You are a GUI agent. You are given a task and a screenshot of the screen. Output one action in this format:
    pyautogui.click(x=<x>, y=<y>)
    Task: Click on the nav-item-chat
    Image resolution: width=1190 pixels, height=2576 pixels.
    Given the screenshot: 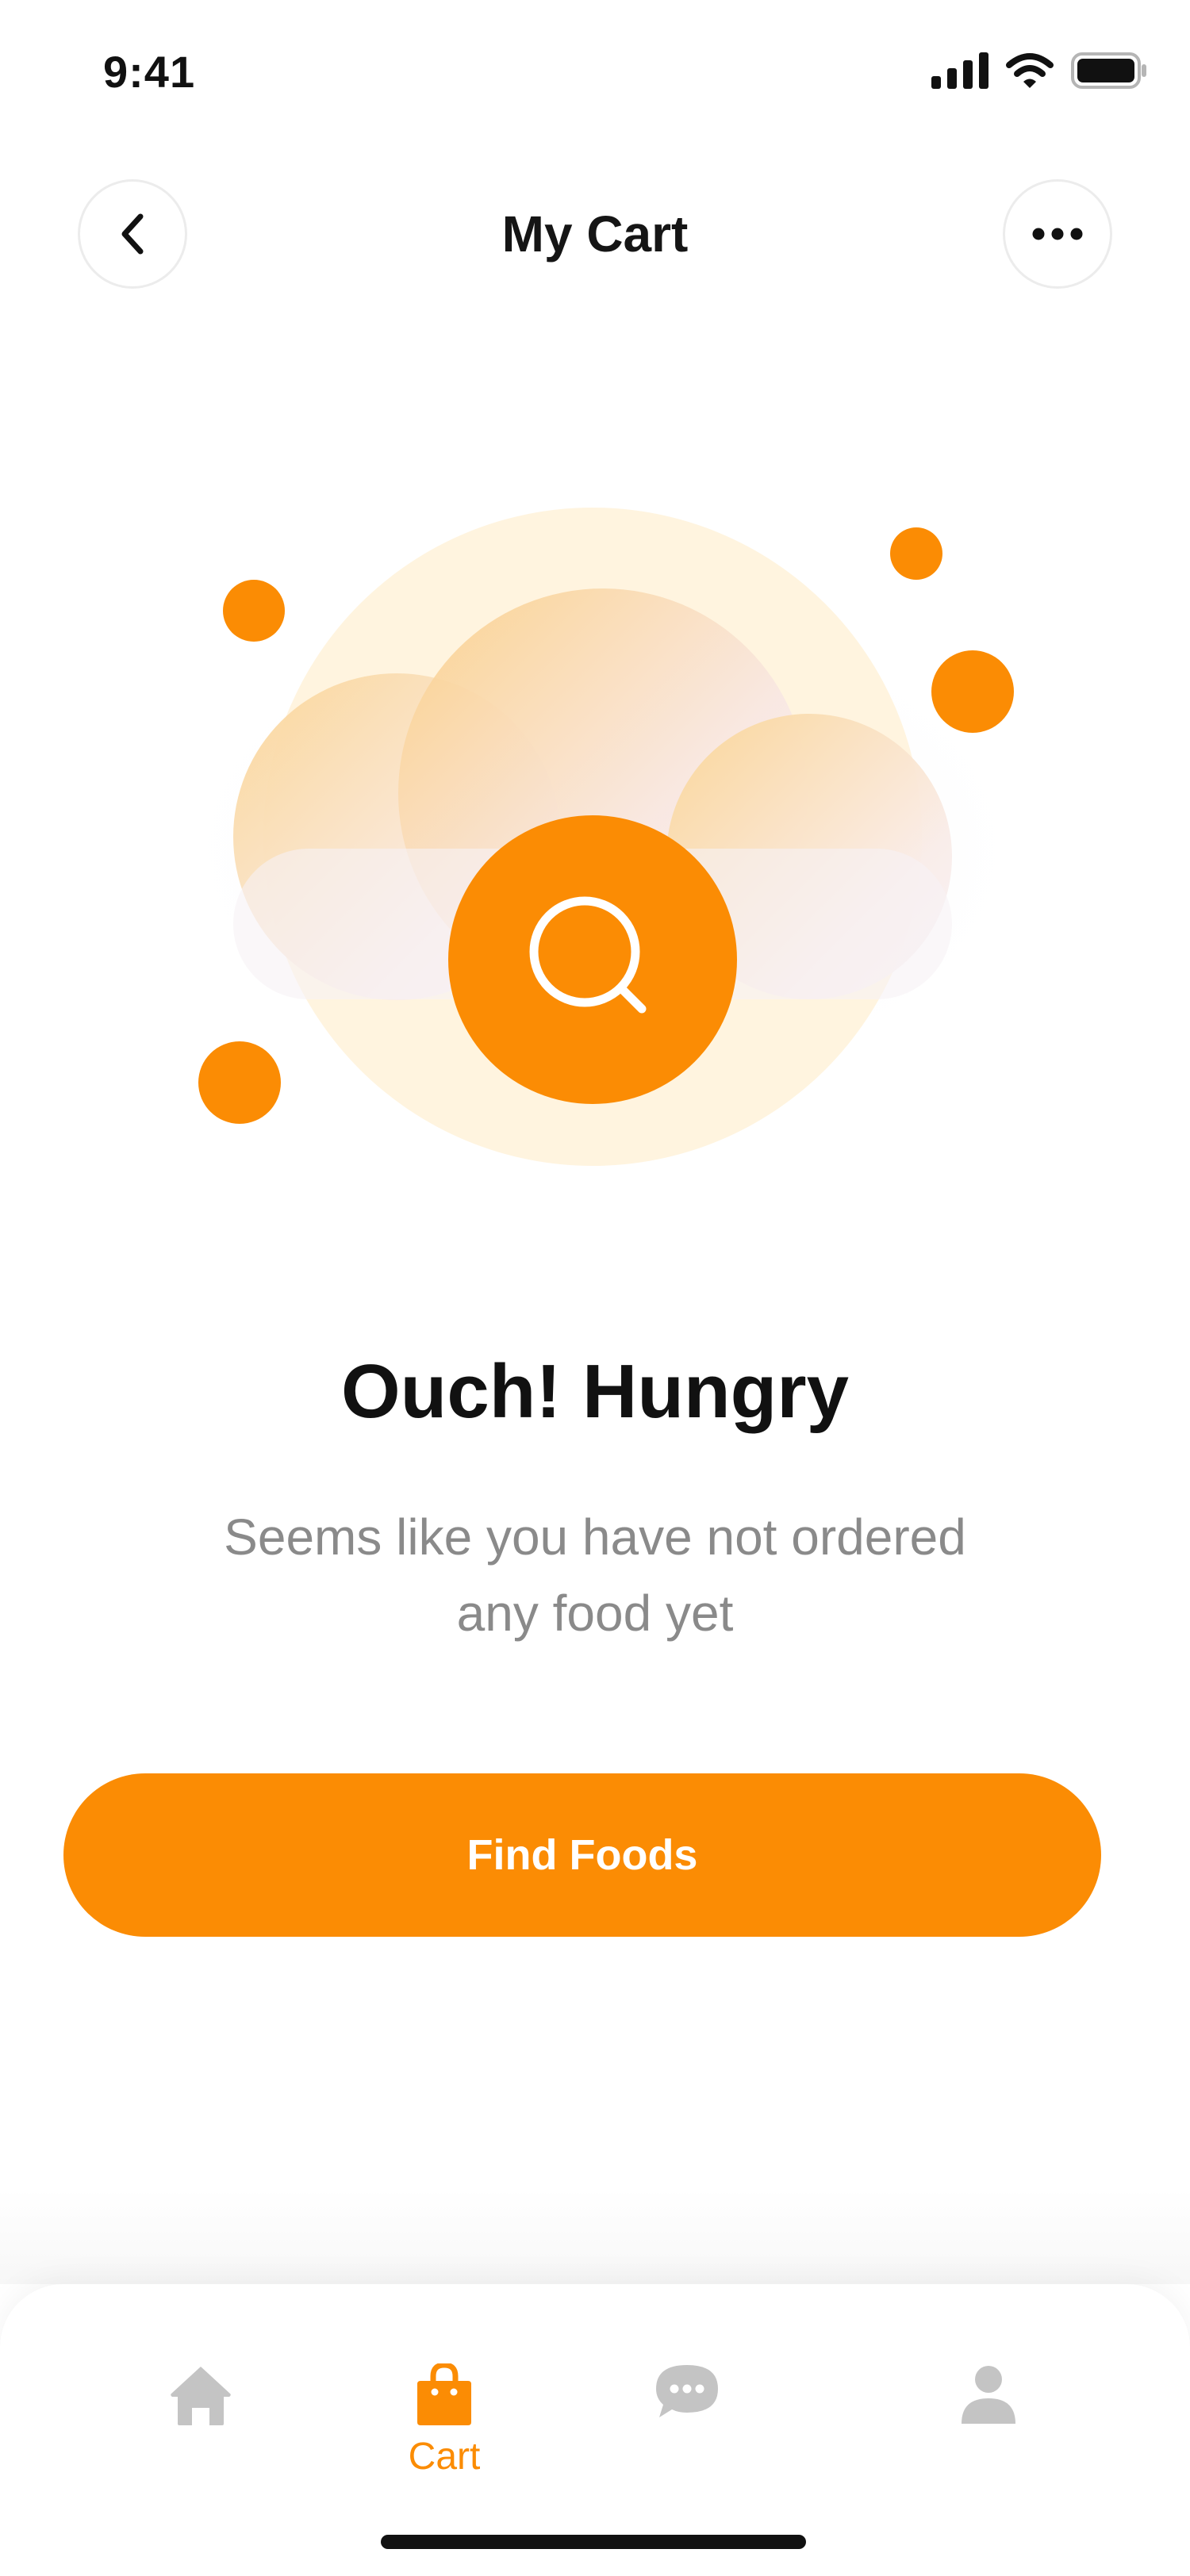 What is the action you would take?
    pyautogui.click(x=687, y=2443)
    